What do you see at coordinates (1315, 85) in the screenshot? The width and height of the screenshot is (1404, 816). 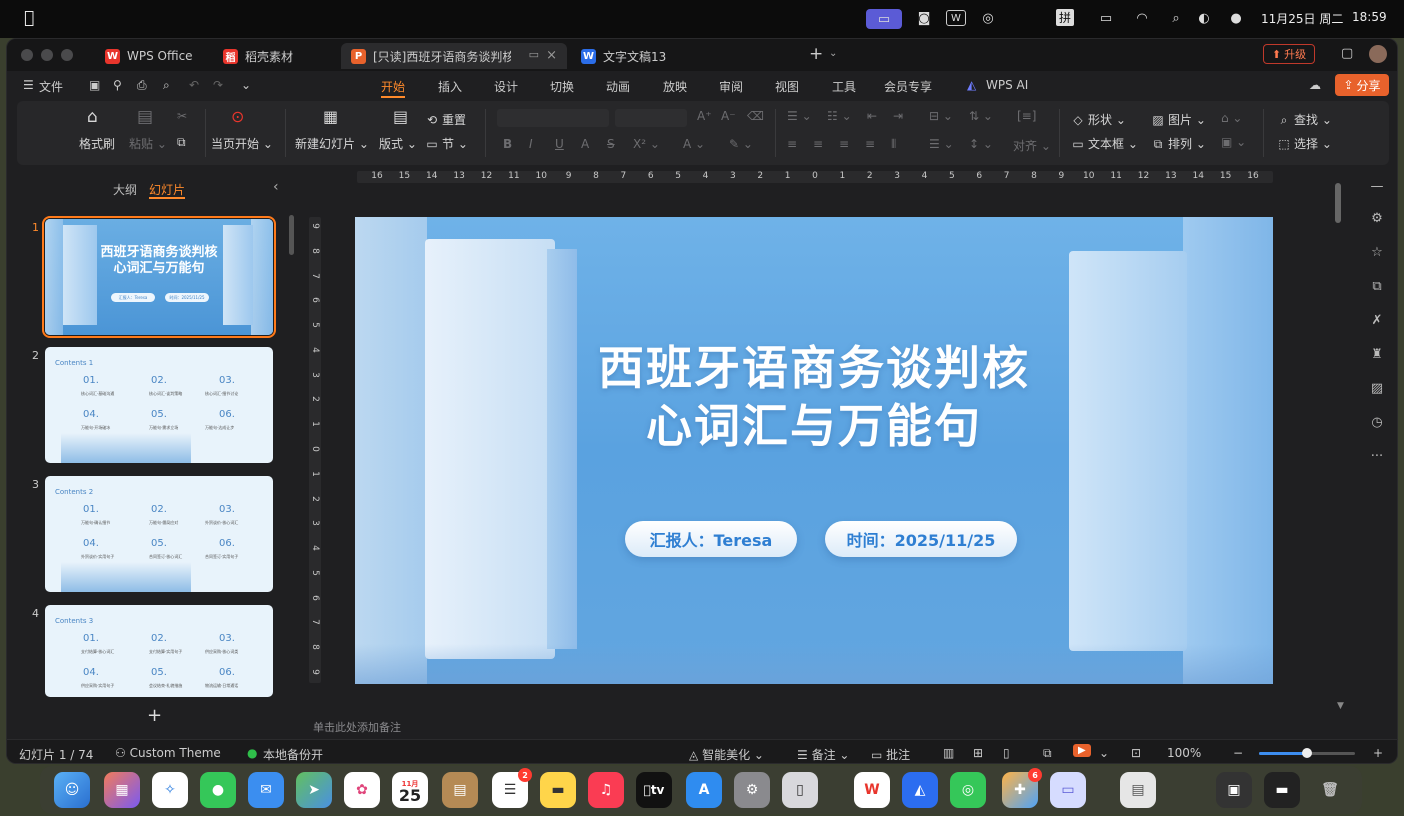 I see `cloud-sync-icon: ☁` at bounding box center [1315, 85].